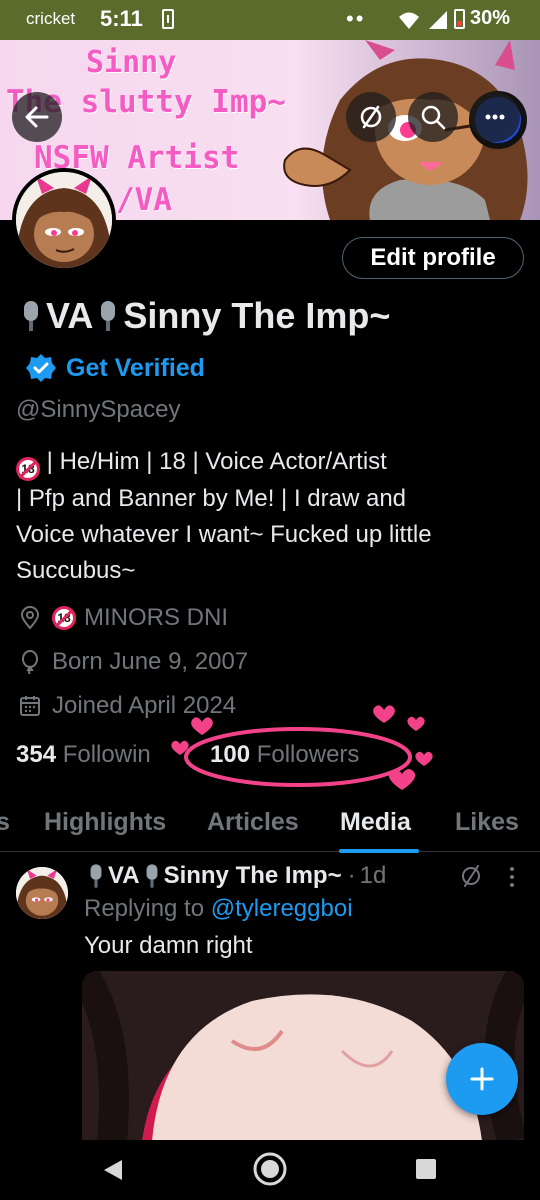 The width and height of the screenshot is (540, 1200). What do you see at coordinates (131, 62) in the screenshot?
I see `banner-text-line: Sinny` at bounding box center [131, 62].